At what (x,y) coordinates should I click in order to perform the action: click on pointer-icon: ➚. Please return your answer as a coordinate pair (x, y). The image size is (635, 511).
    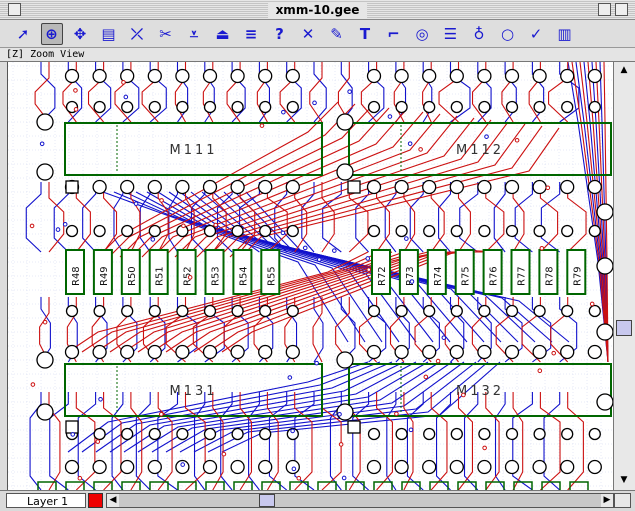
    Looking at the image, I should click on (23, 34).